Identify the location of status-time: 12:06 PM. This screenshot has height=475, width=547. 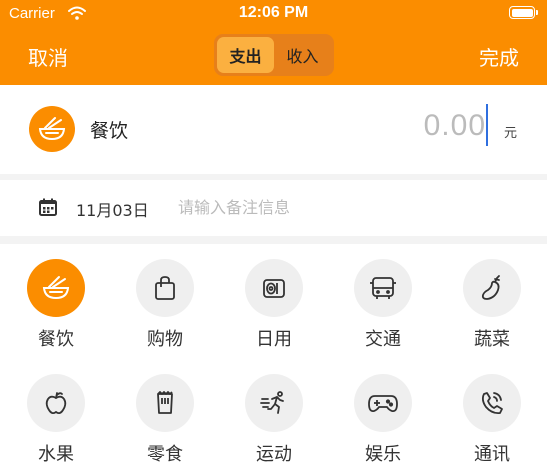
(273, 12).